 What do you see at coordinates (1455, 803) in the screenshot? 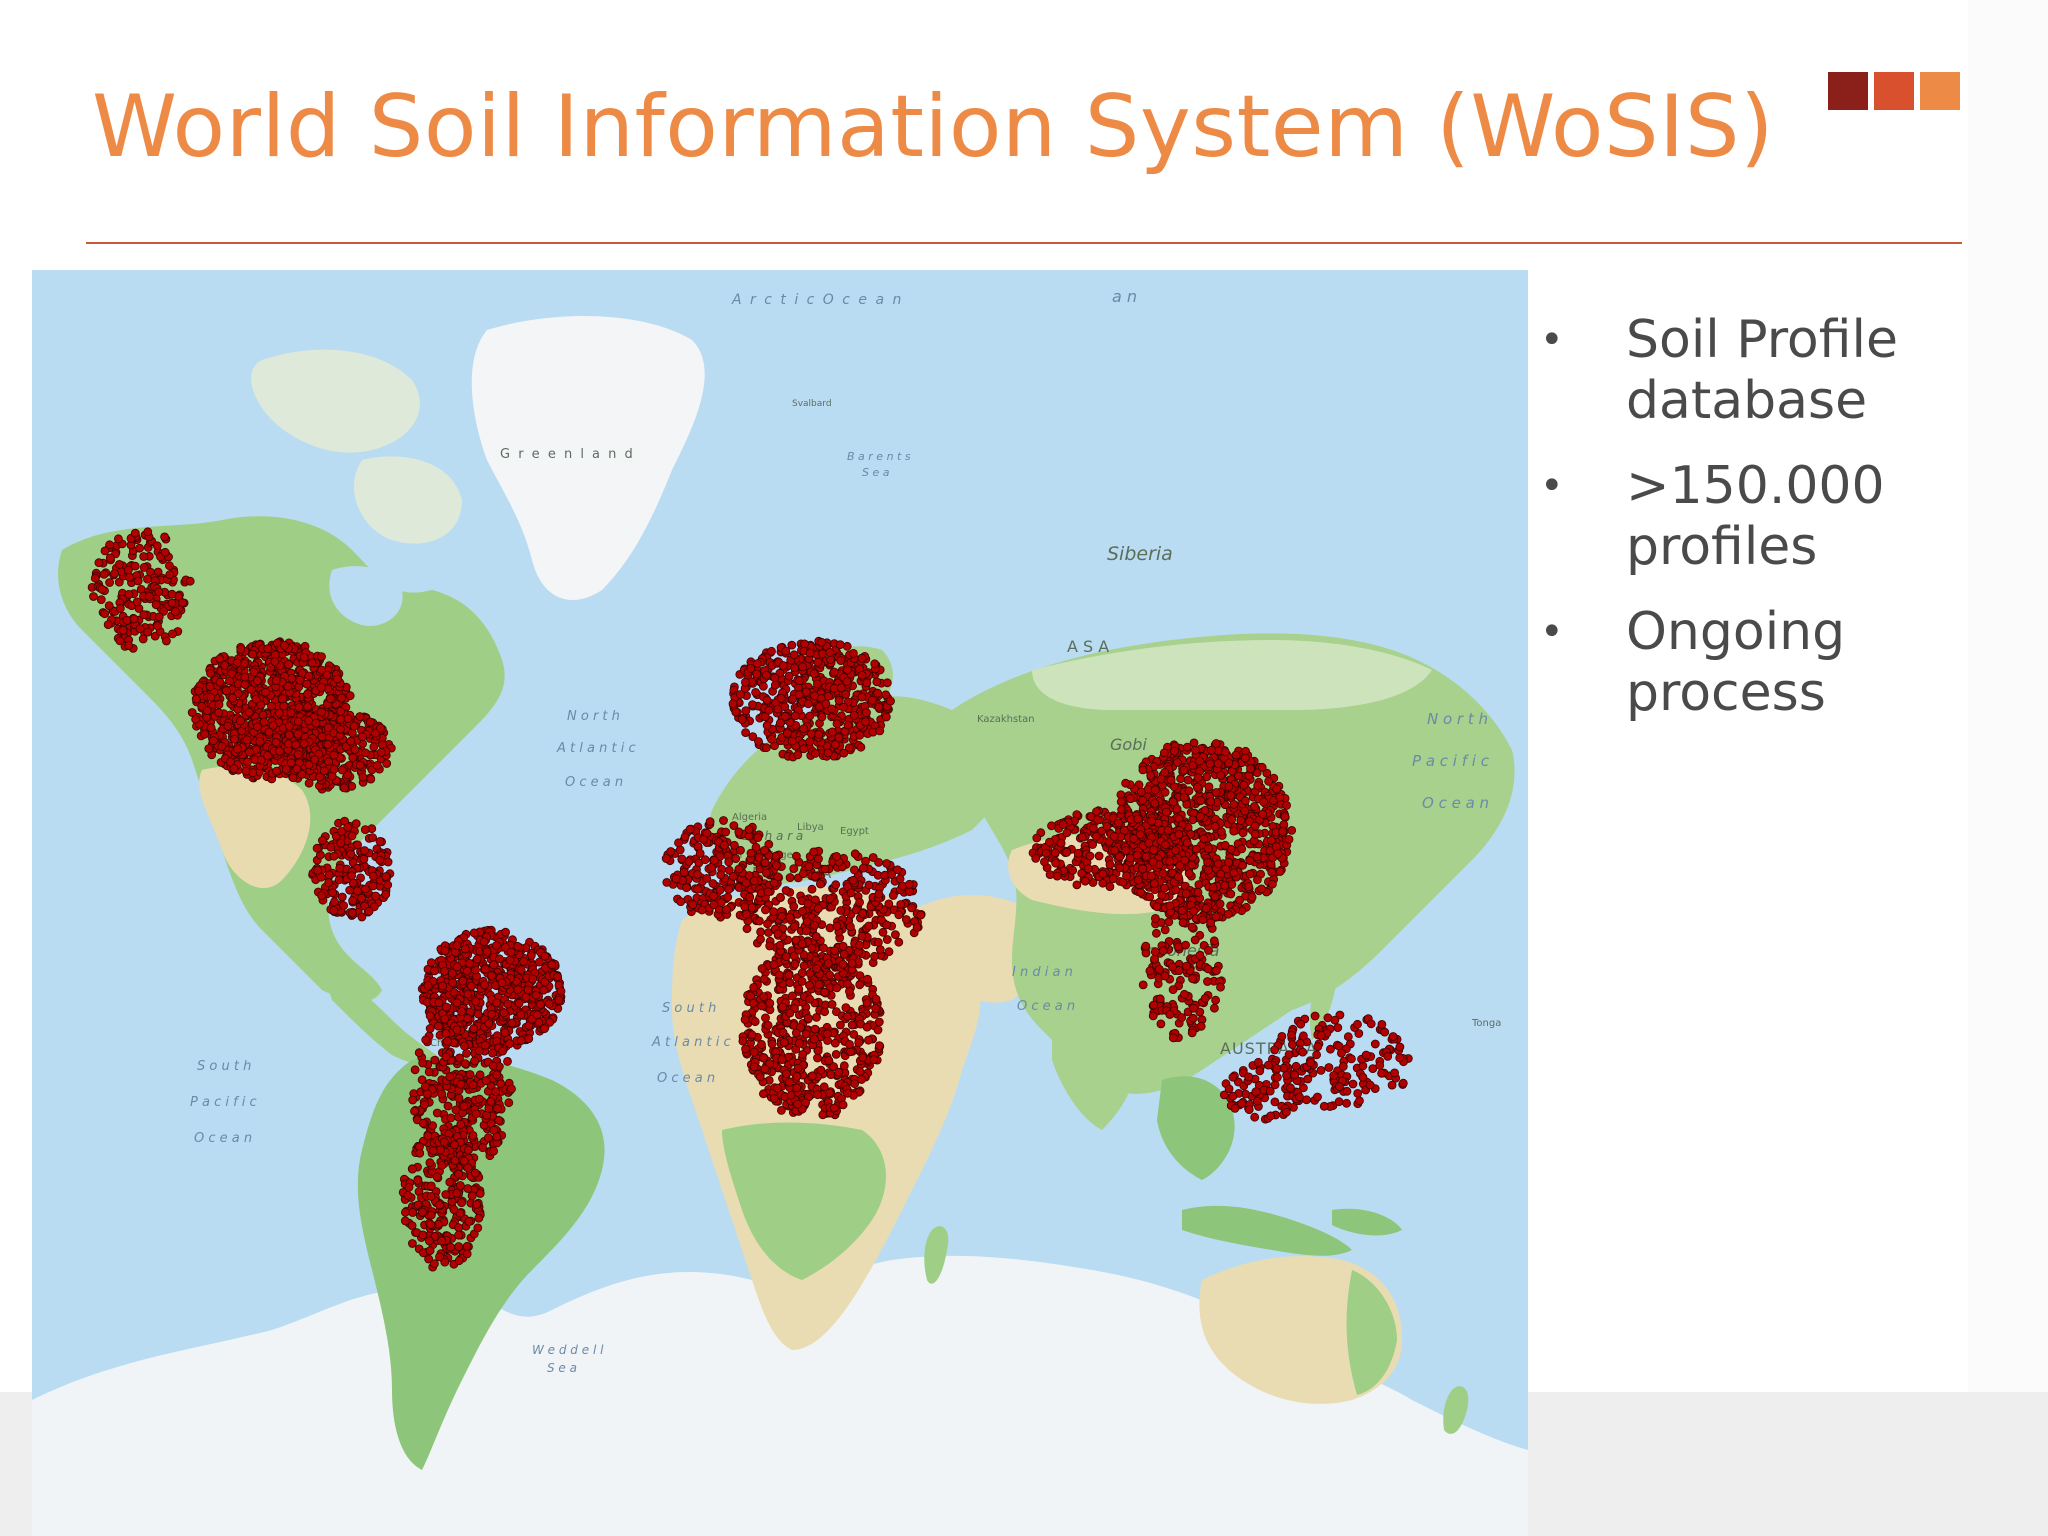
I see `label-pacific-ocean: O c e a n` at bounding box center [1455, 803].